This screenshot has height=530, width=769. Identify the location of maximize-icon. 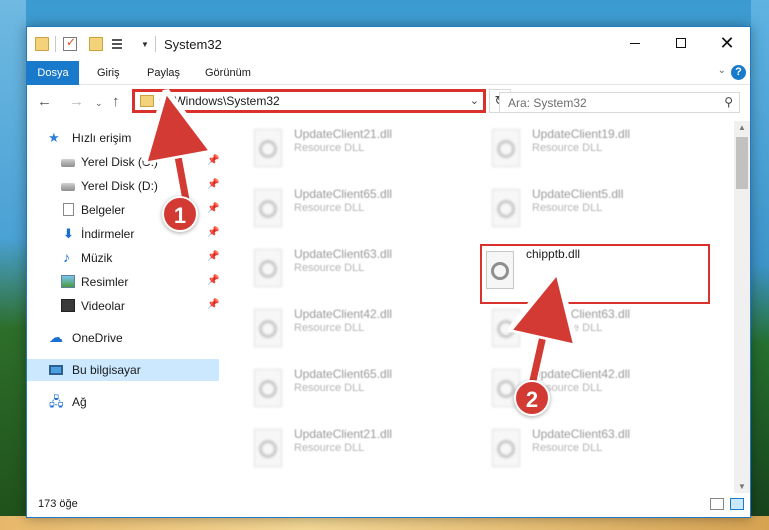
(681, 43).